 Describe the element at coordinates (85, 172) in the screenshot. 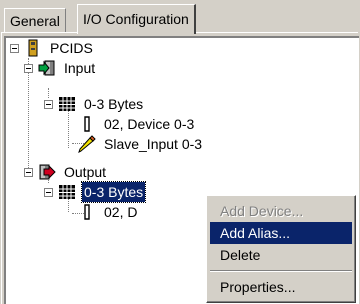

I see `tree-node-label: Output` at that location.